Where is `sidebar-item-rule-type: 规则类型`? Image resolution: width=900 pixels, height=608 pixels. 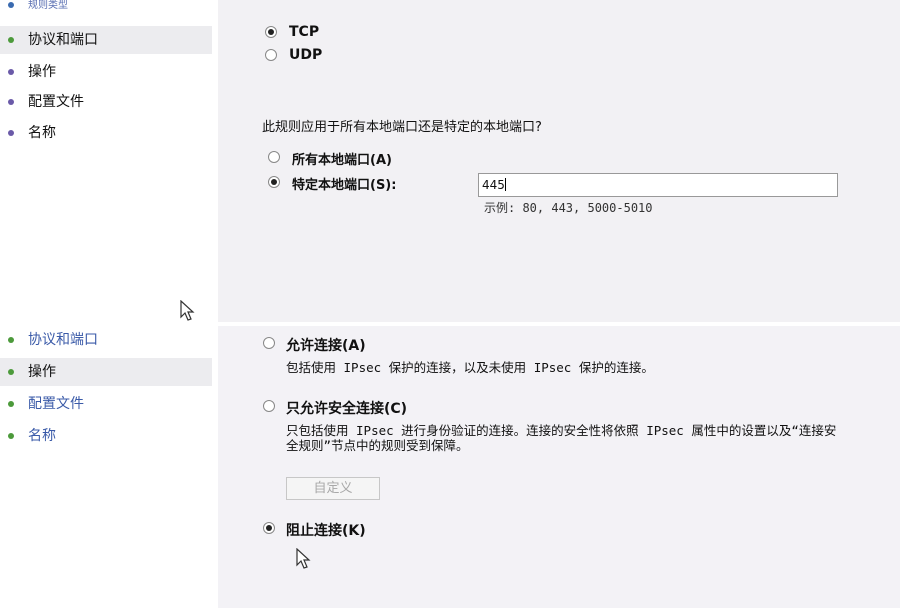 sidebar-item-rule-type: 规则类型 is located at coordinates (106, 6).